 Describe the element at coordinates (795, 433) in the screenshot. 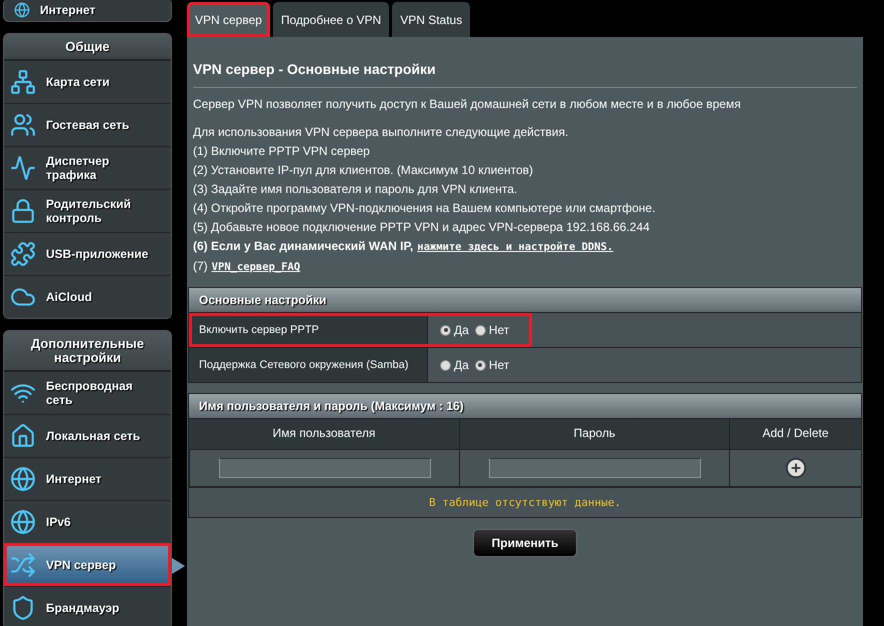

I see `column-header: Add / Delete` at that location.